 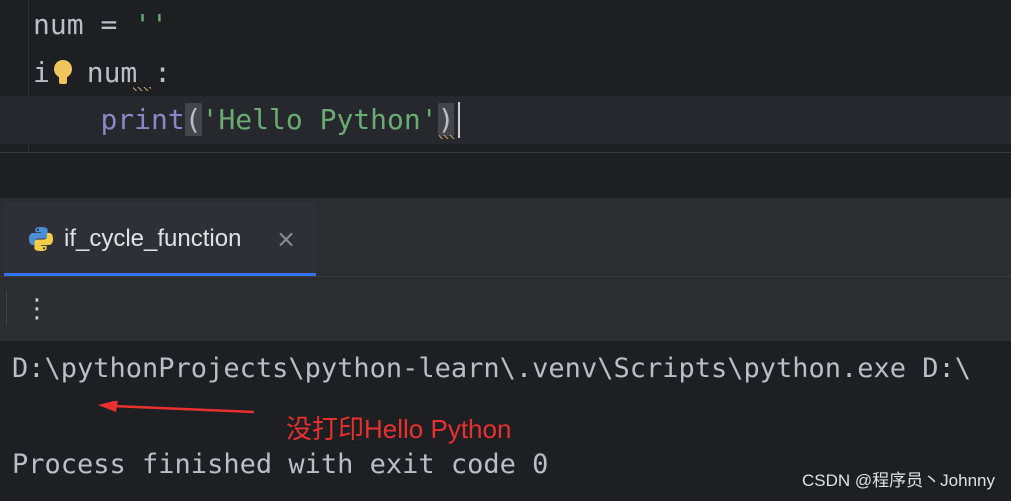 What do you see at coordinates (280, 464) in the screenshot?
I see `console-exit-line: Process finished with exit code 0` at bounding box center [280, 464].